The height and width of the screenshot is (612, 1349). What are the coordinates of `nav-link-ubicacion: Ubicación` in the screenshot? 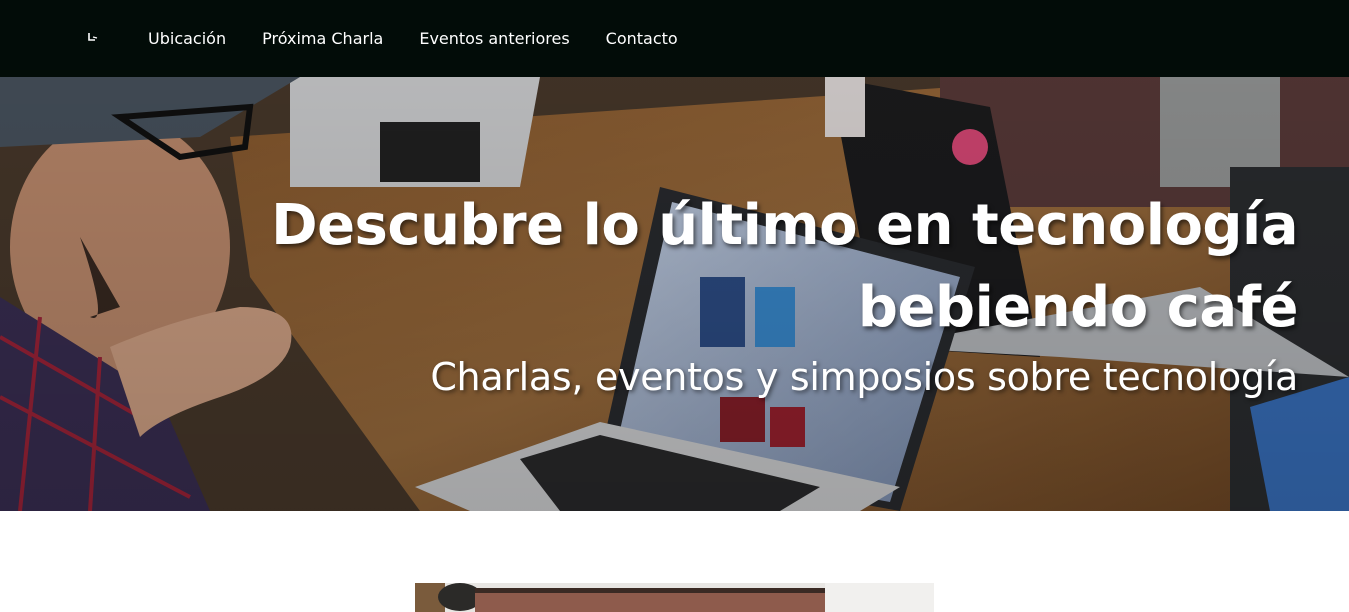 It's located at (187, 38).